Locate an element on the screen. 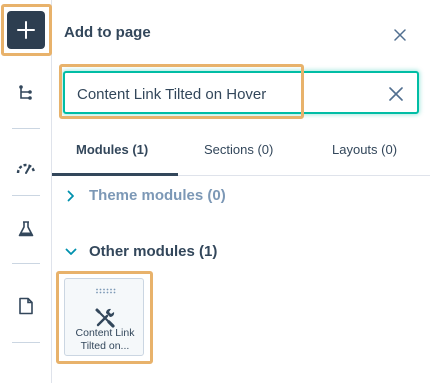 This screenshot has height=383, width=430. left-rail is located at coordinates (26, 191).